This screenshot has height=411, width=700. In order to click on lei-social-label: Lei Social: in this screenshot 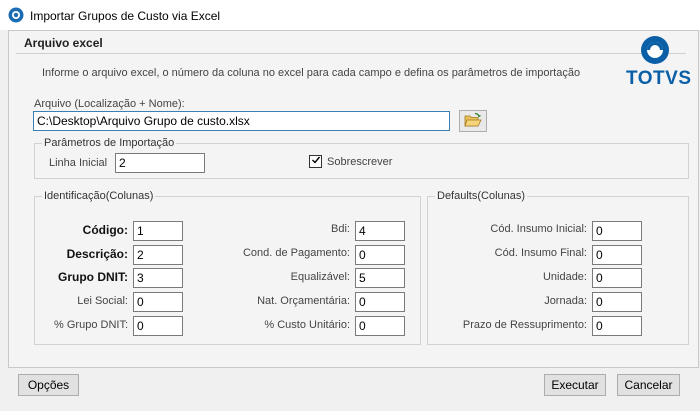, I will do `click(102, 301)`.